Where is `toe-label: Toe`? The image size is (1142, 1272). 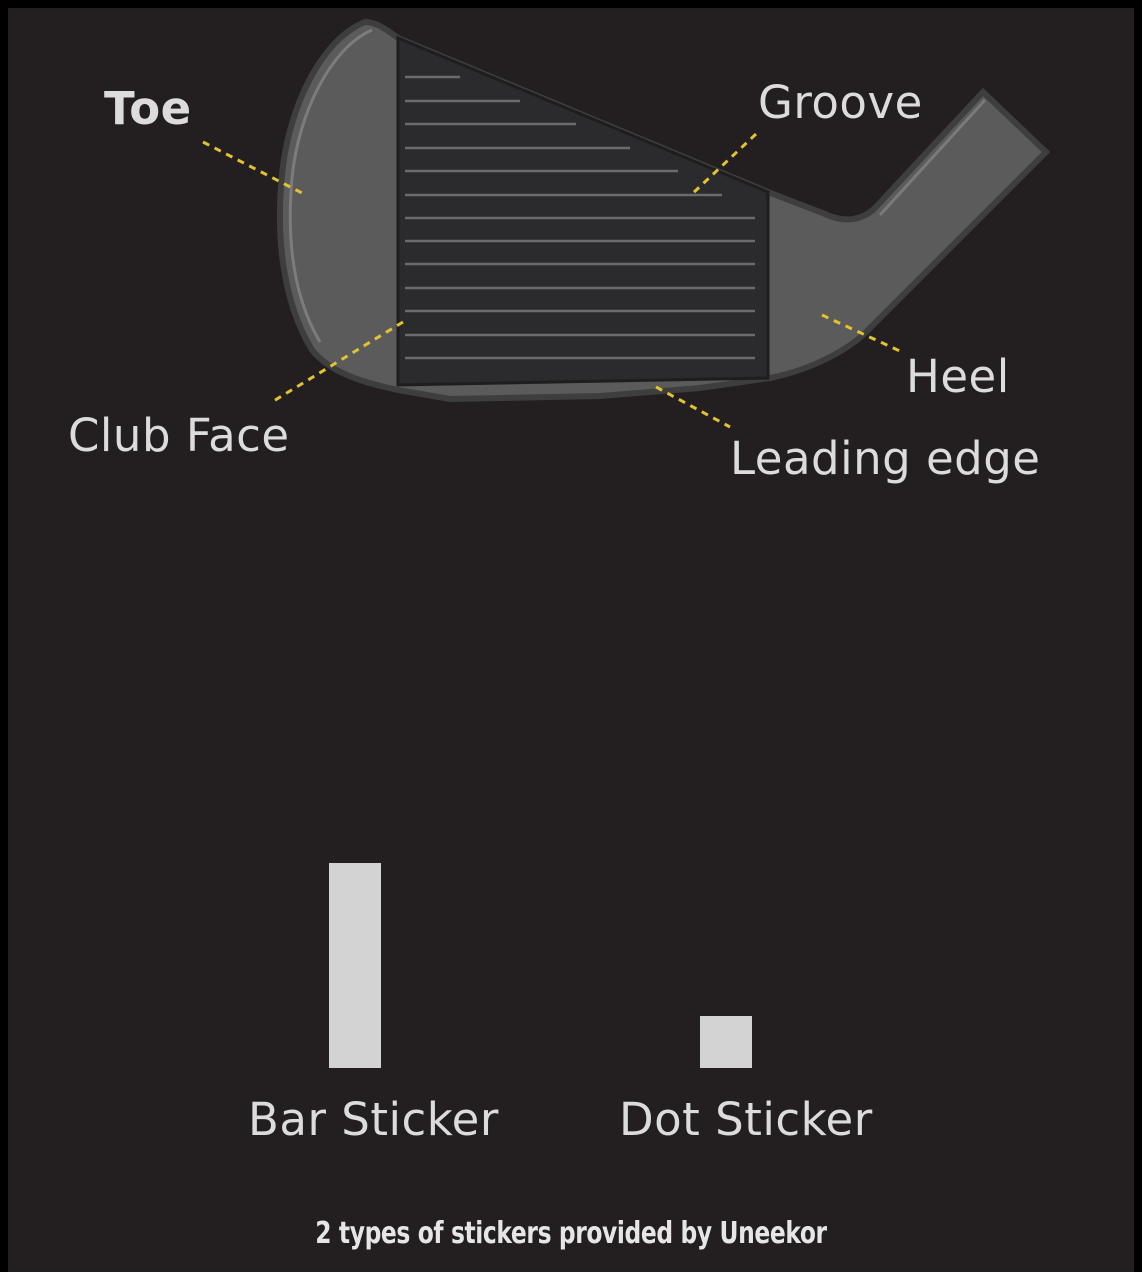 toe-label: Toe is located at coordinates (148, 108).